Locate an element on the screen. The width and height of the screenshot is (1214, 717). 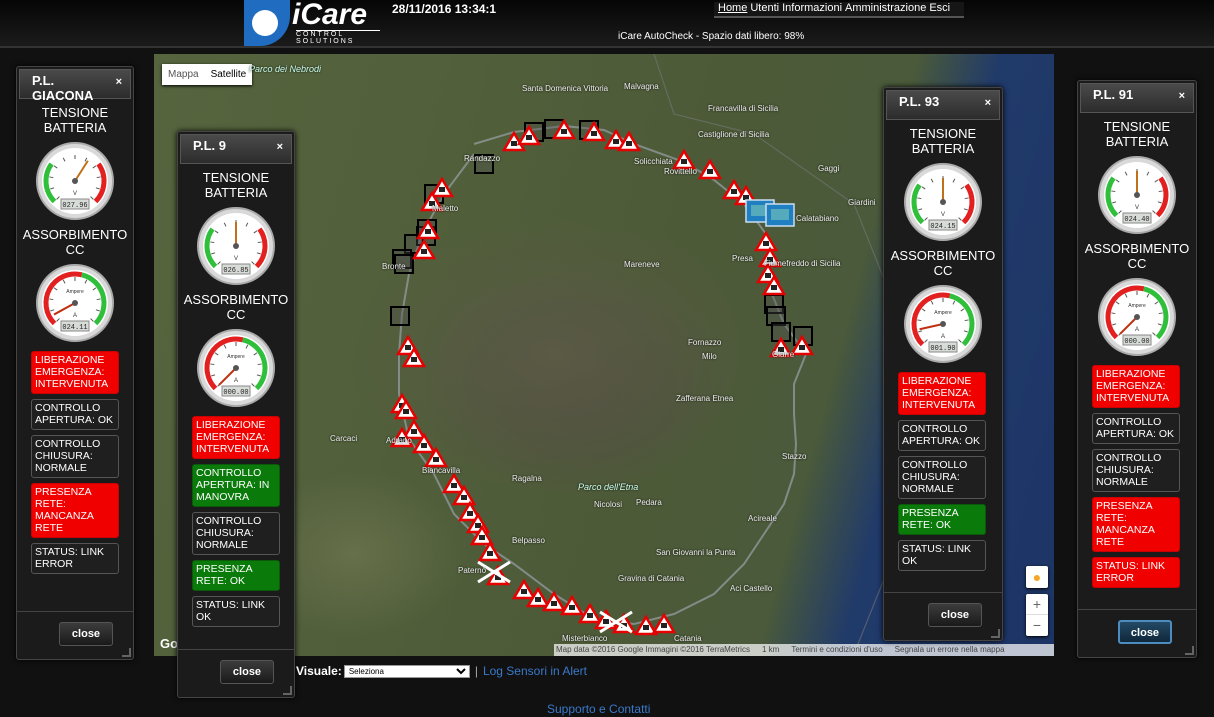
map-label: Belpasso is located at coordinates (528, 540).